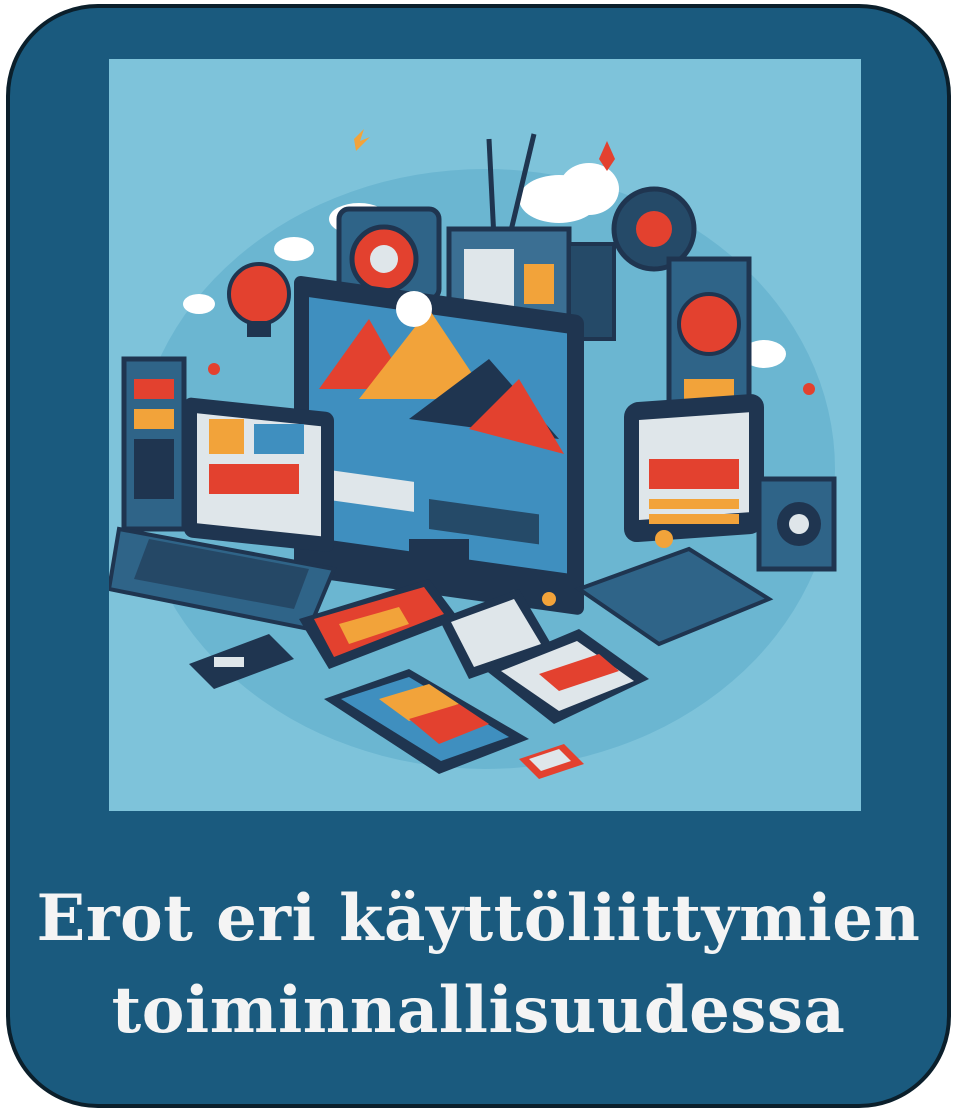  Describe the element at coordinates (362, 140) in the screenshot. I see `lightning-icon` at that location.